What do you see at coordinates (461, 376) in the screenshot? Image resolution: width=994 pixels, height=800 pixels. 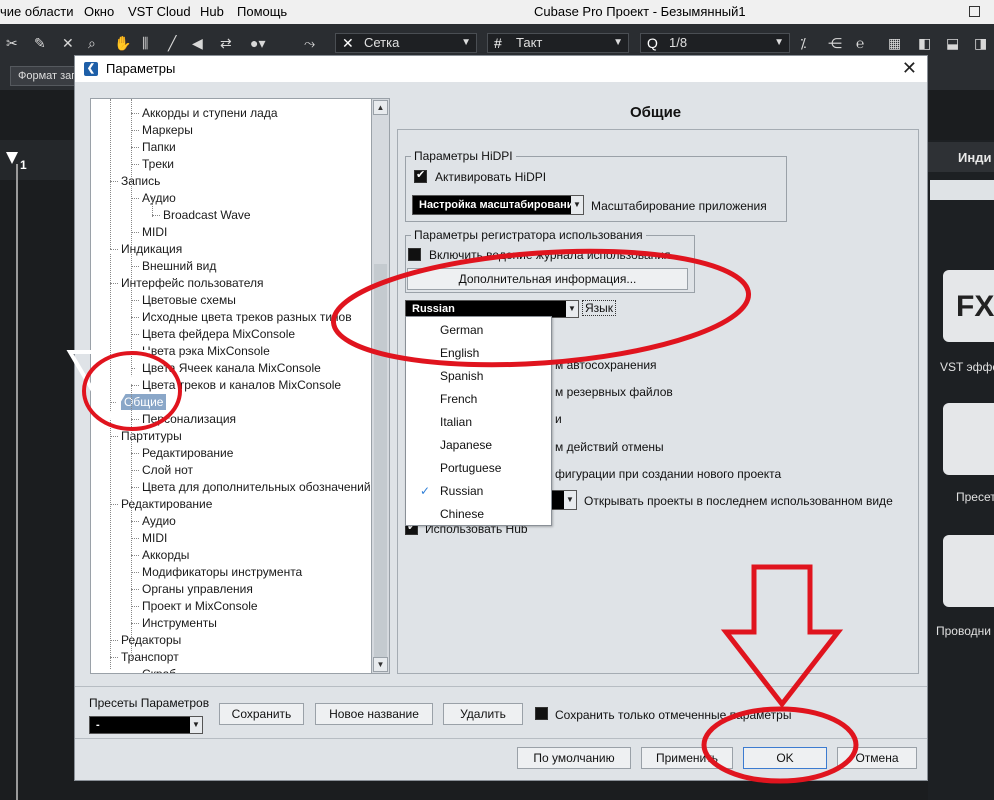 I see `language-option: Spanish` at bounding box center [461, 376].